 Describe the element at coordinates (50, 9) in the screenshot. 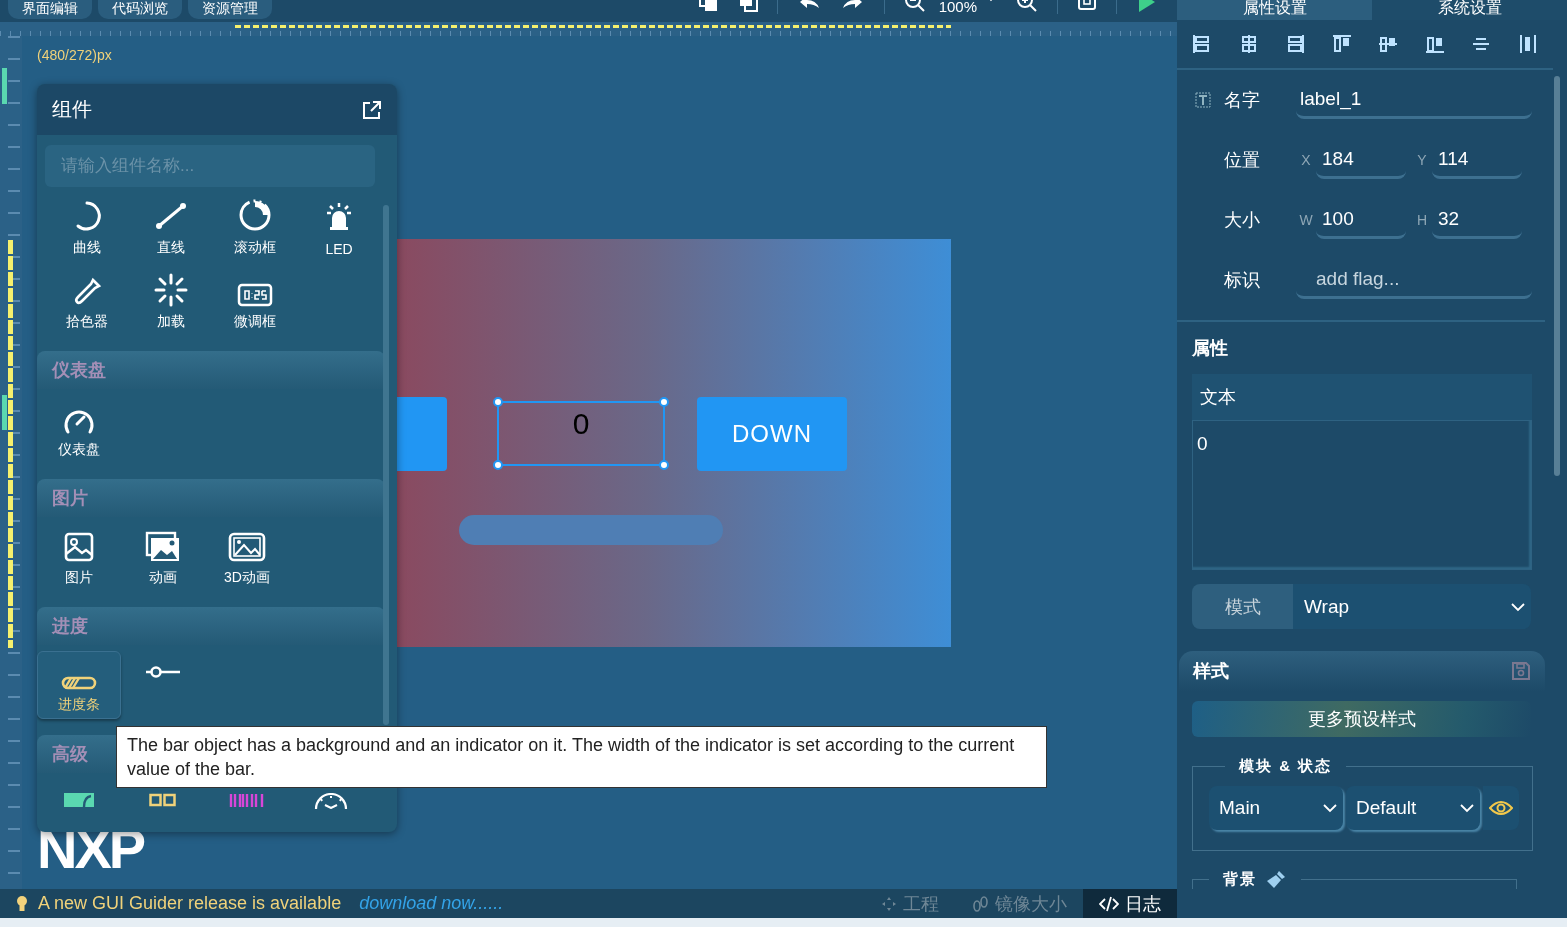

I see `editor-tab: 界面编辑` at that location.